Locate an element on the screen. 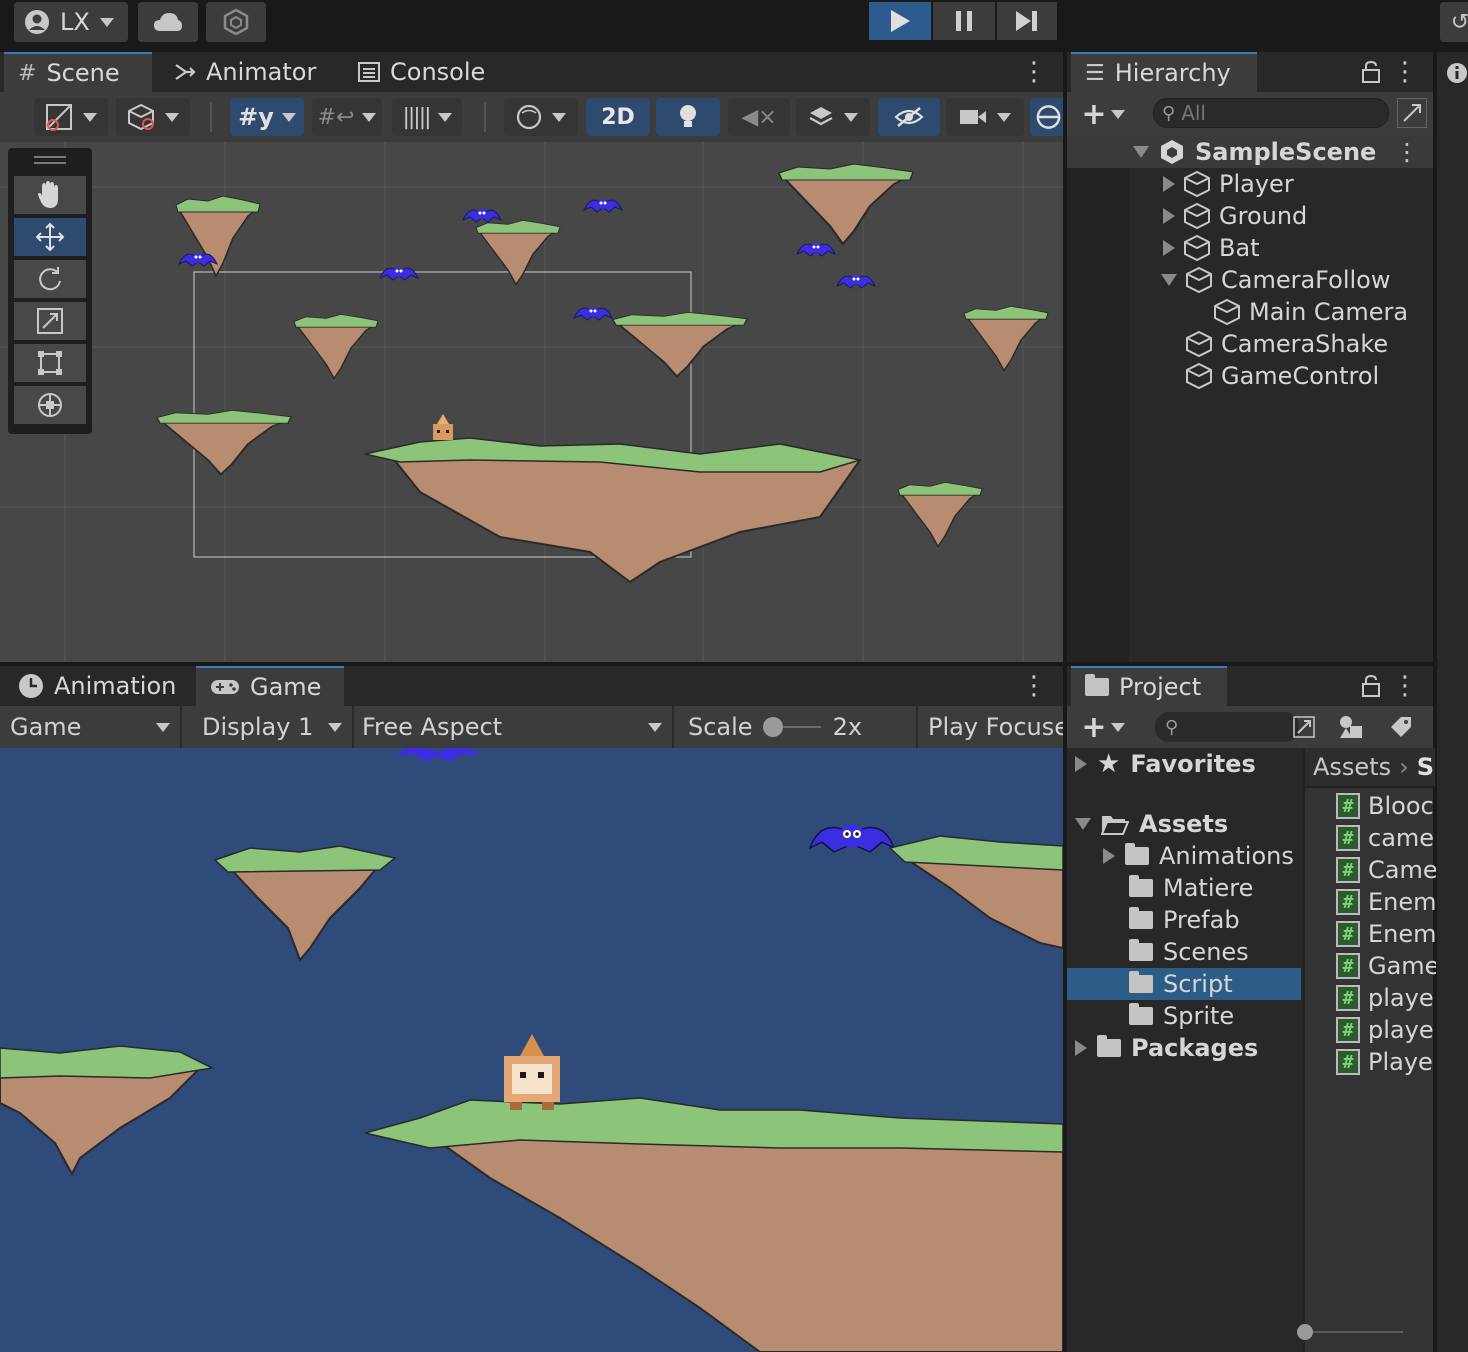 The image size is (1468, 1352). breadcrumb-next: S is located at coordinates (1425, 767).